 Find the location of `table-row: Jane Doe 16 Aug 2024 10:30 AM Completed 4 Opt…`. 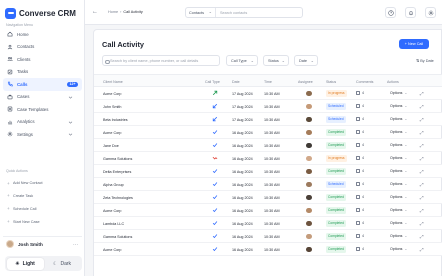

table-row: Jane Doe 16 Aug 2024 10:30 AM Completed 4 Opt… is located at coordinates (268, 145).